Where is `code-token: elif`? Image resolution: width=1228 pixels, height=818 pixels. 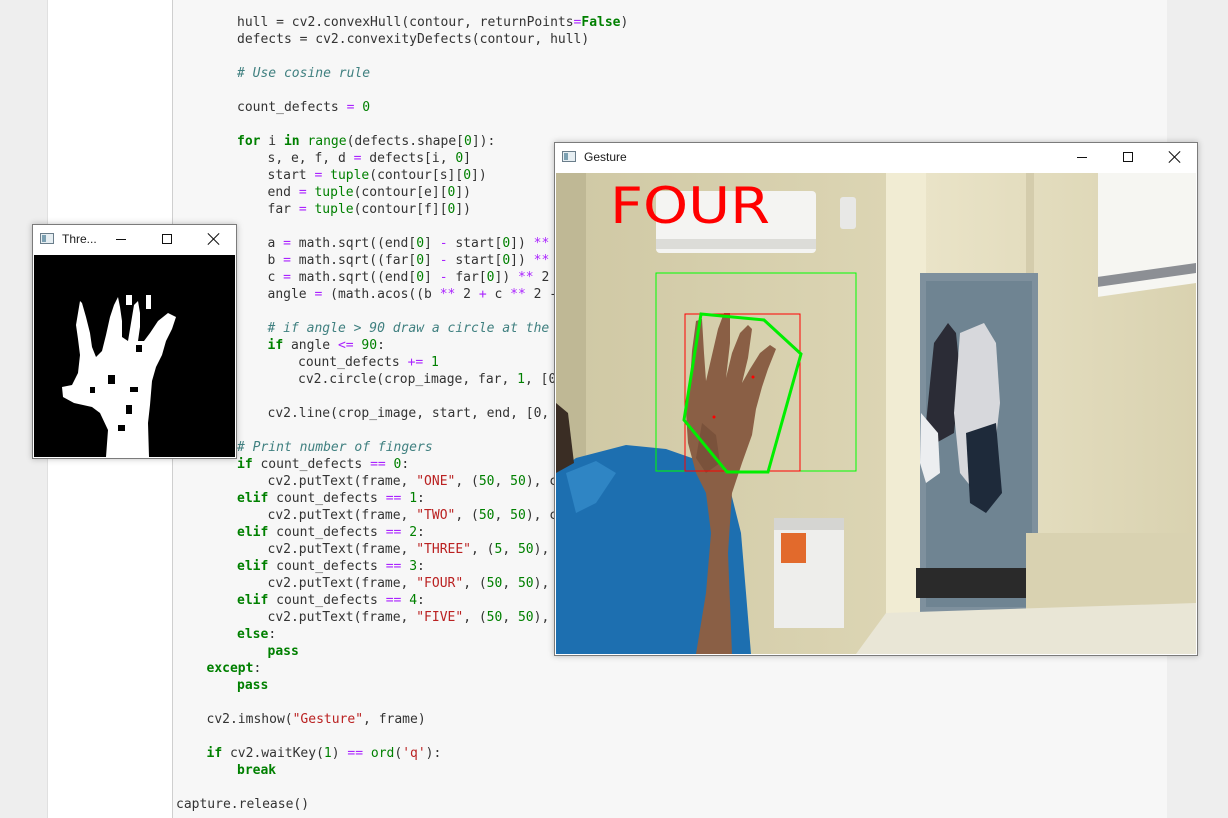
code-token: elif is located at coordinates (253, 532).